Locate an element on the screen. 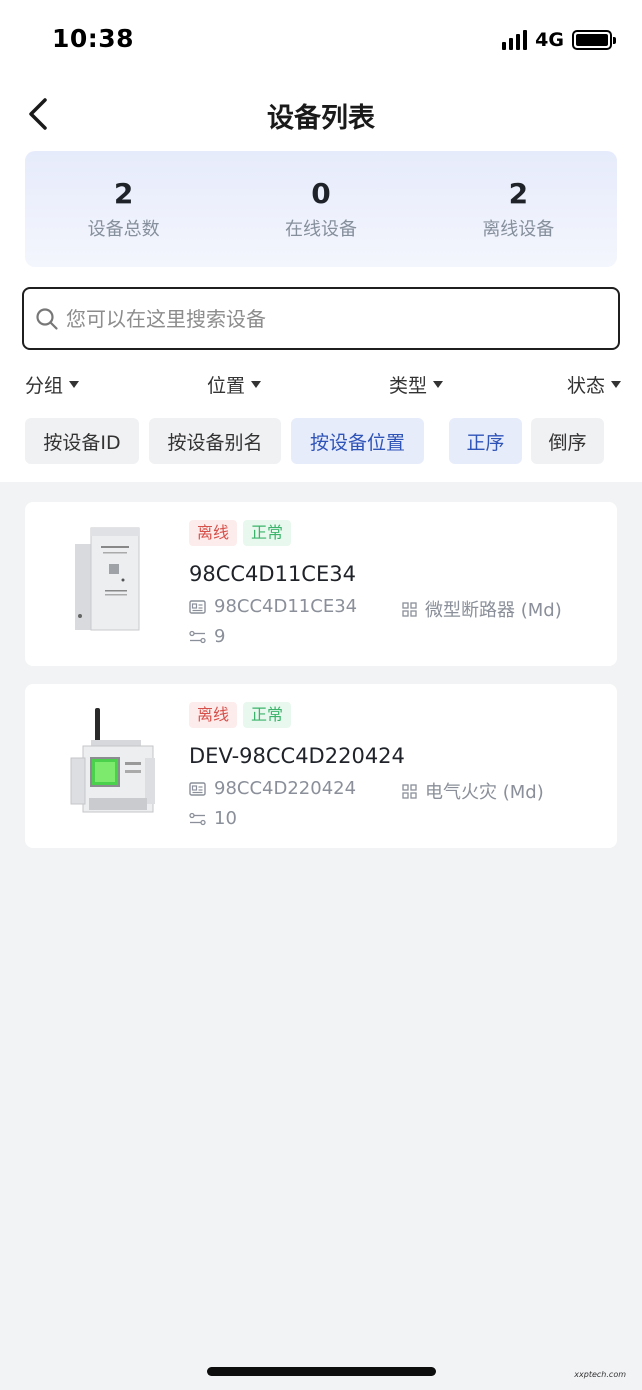 The height and width of the screenshot is (1390, 642). sort-by-alias-chip: 按设备别名 is located at coordinates (215, 441).